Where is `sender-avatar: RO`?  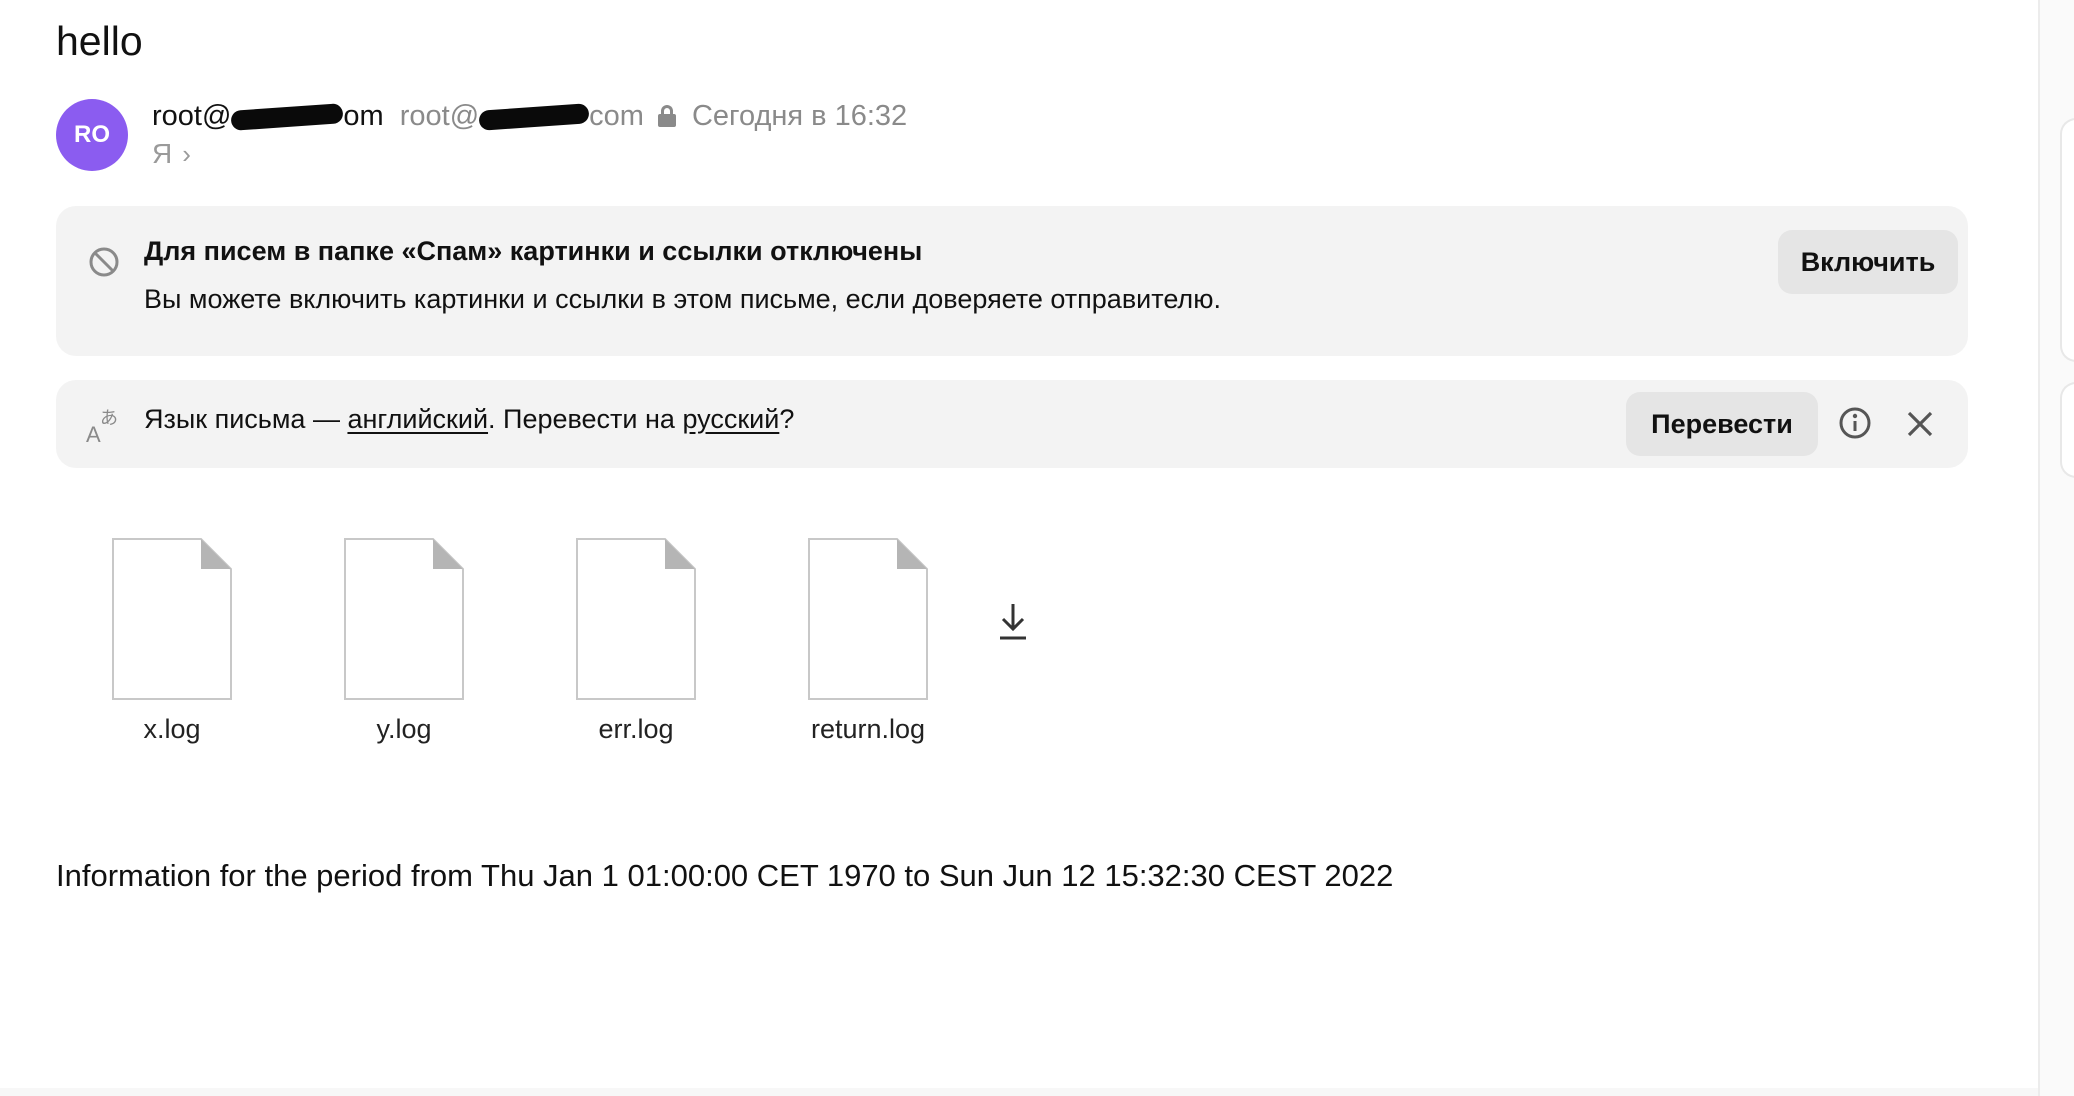
sender-avatar: RO is located at coordinates (92, 135).